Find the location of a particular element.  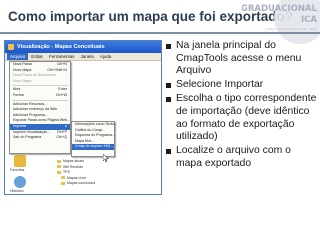

menu-janela: Janela is located at coordinates (87, 56).